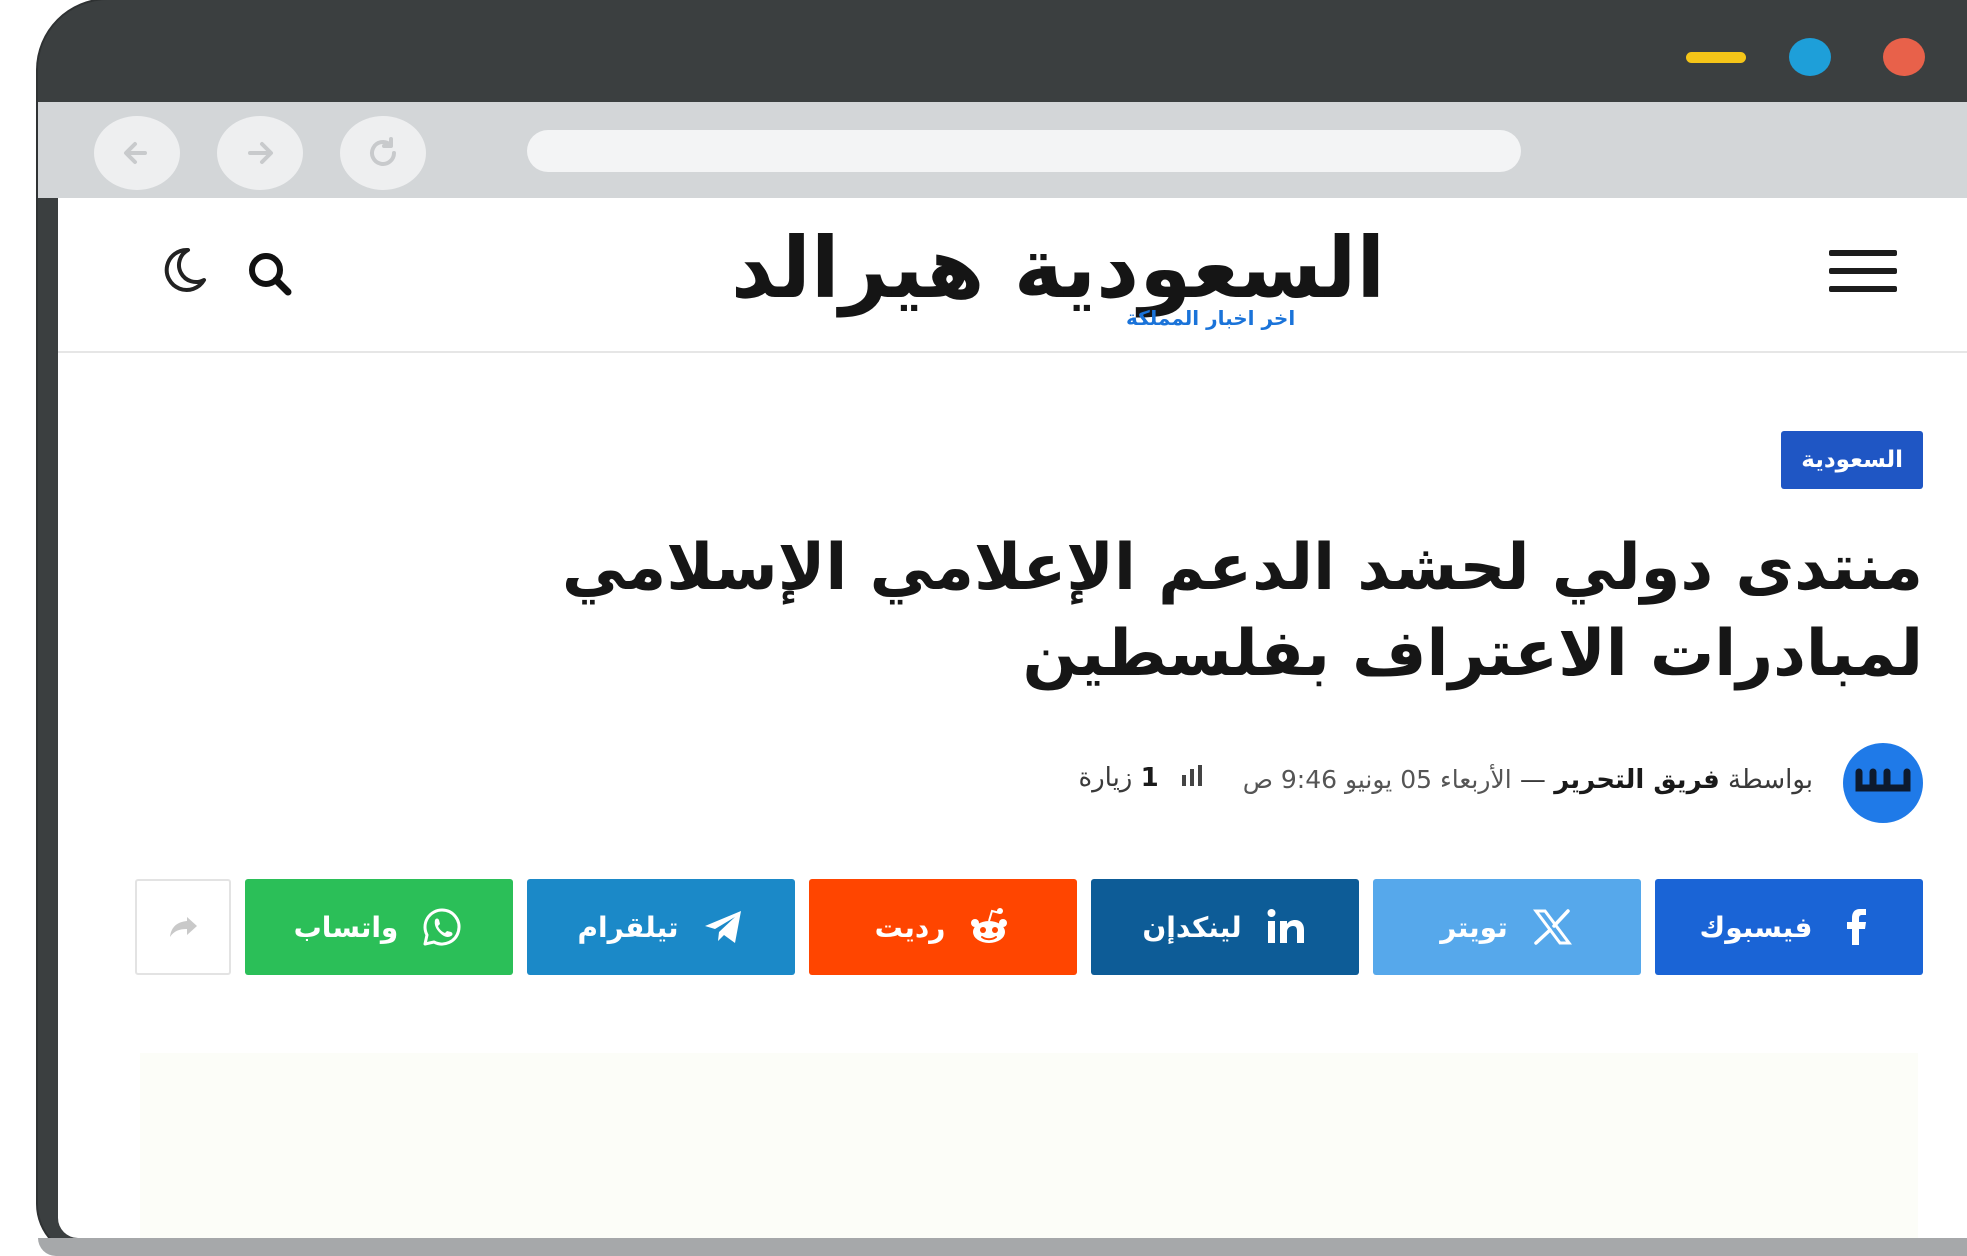  I want to click on share-twitter-button: تويتر, so click(1507, 927).